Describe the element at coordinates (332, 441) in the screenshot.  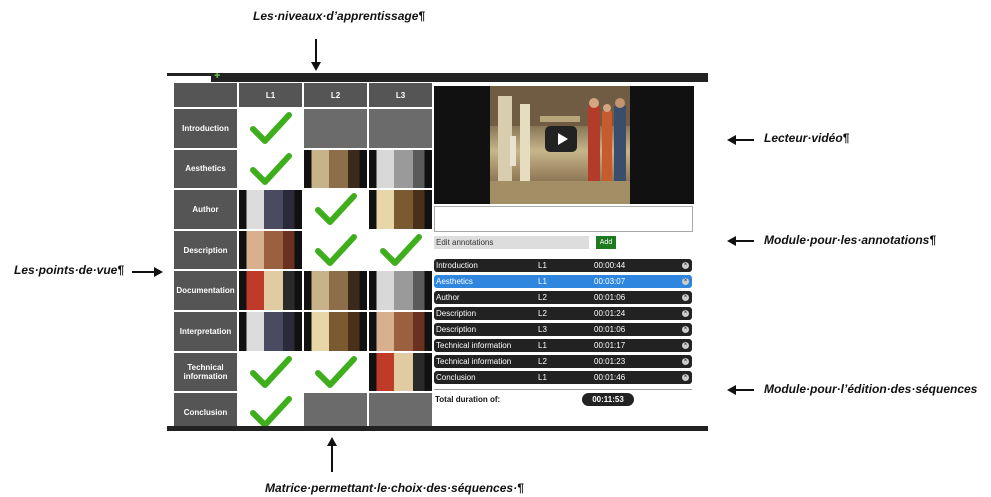
I see `arrow-matrix-head` at that location.